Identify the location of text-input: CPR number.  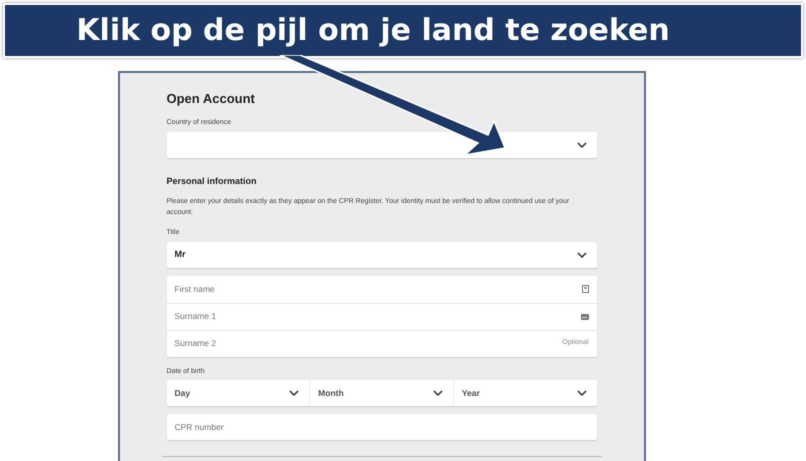
(381, 427).